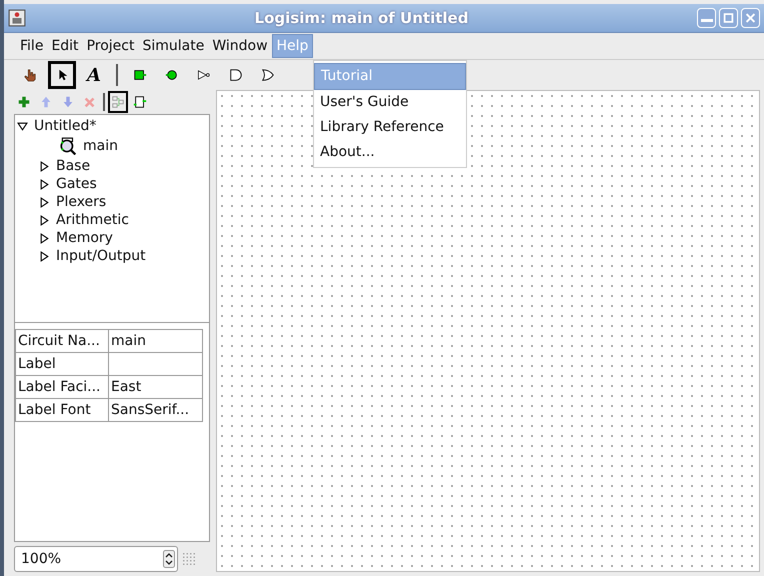  Describe the element at coordinates (140, 102) in the screenshot. I see `circuit-appearance-icon` at that location.